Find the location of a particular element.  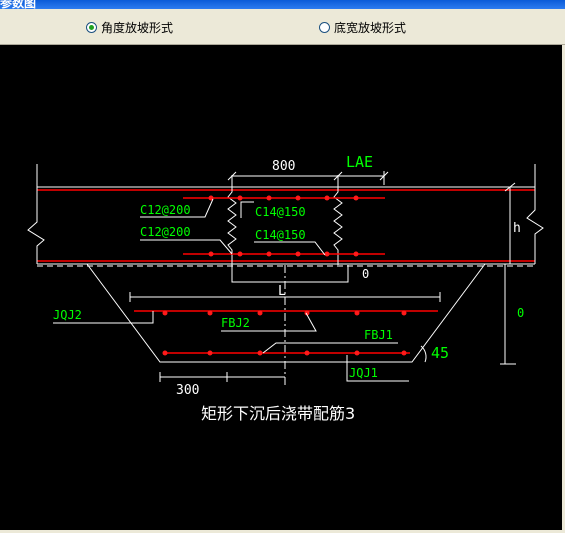

h-label: h is located at coordinates (517, 228).